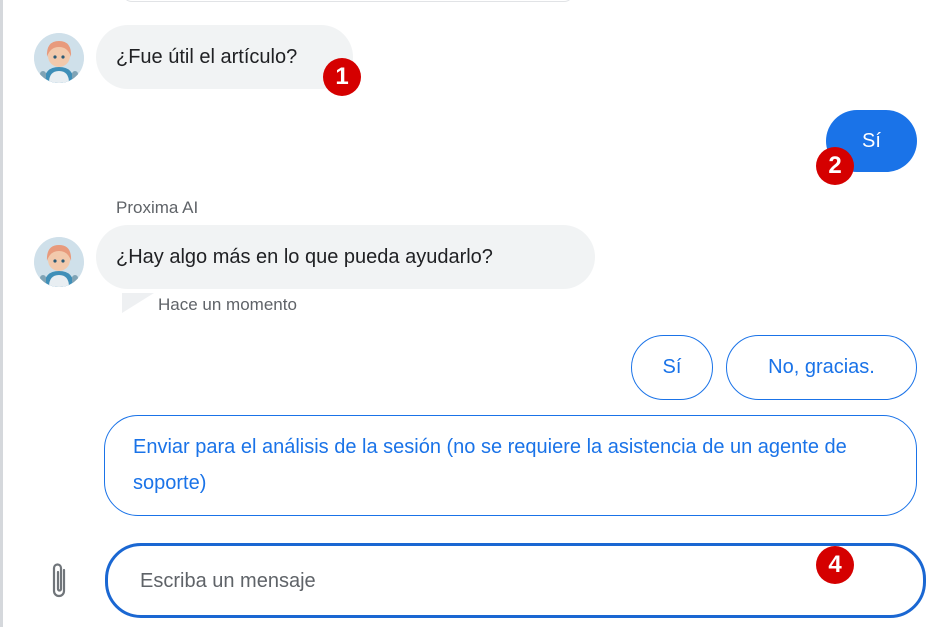 This screenshot has height=627, width=945. I want to click on message-input-container, so click(515, 580).